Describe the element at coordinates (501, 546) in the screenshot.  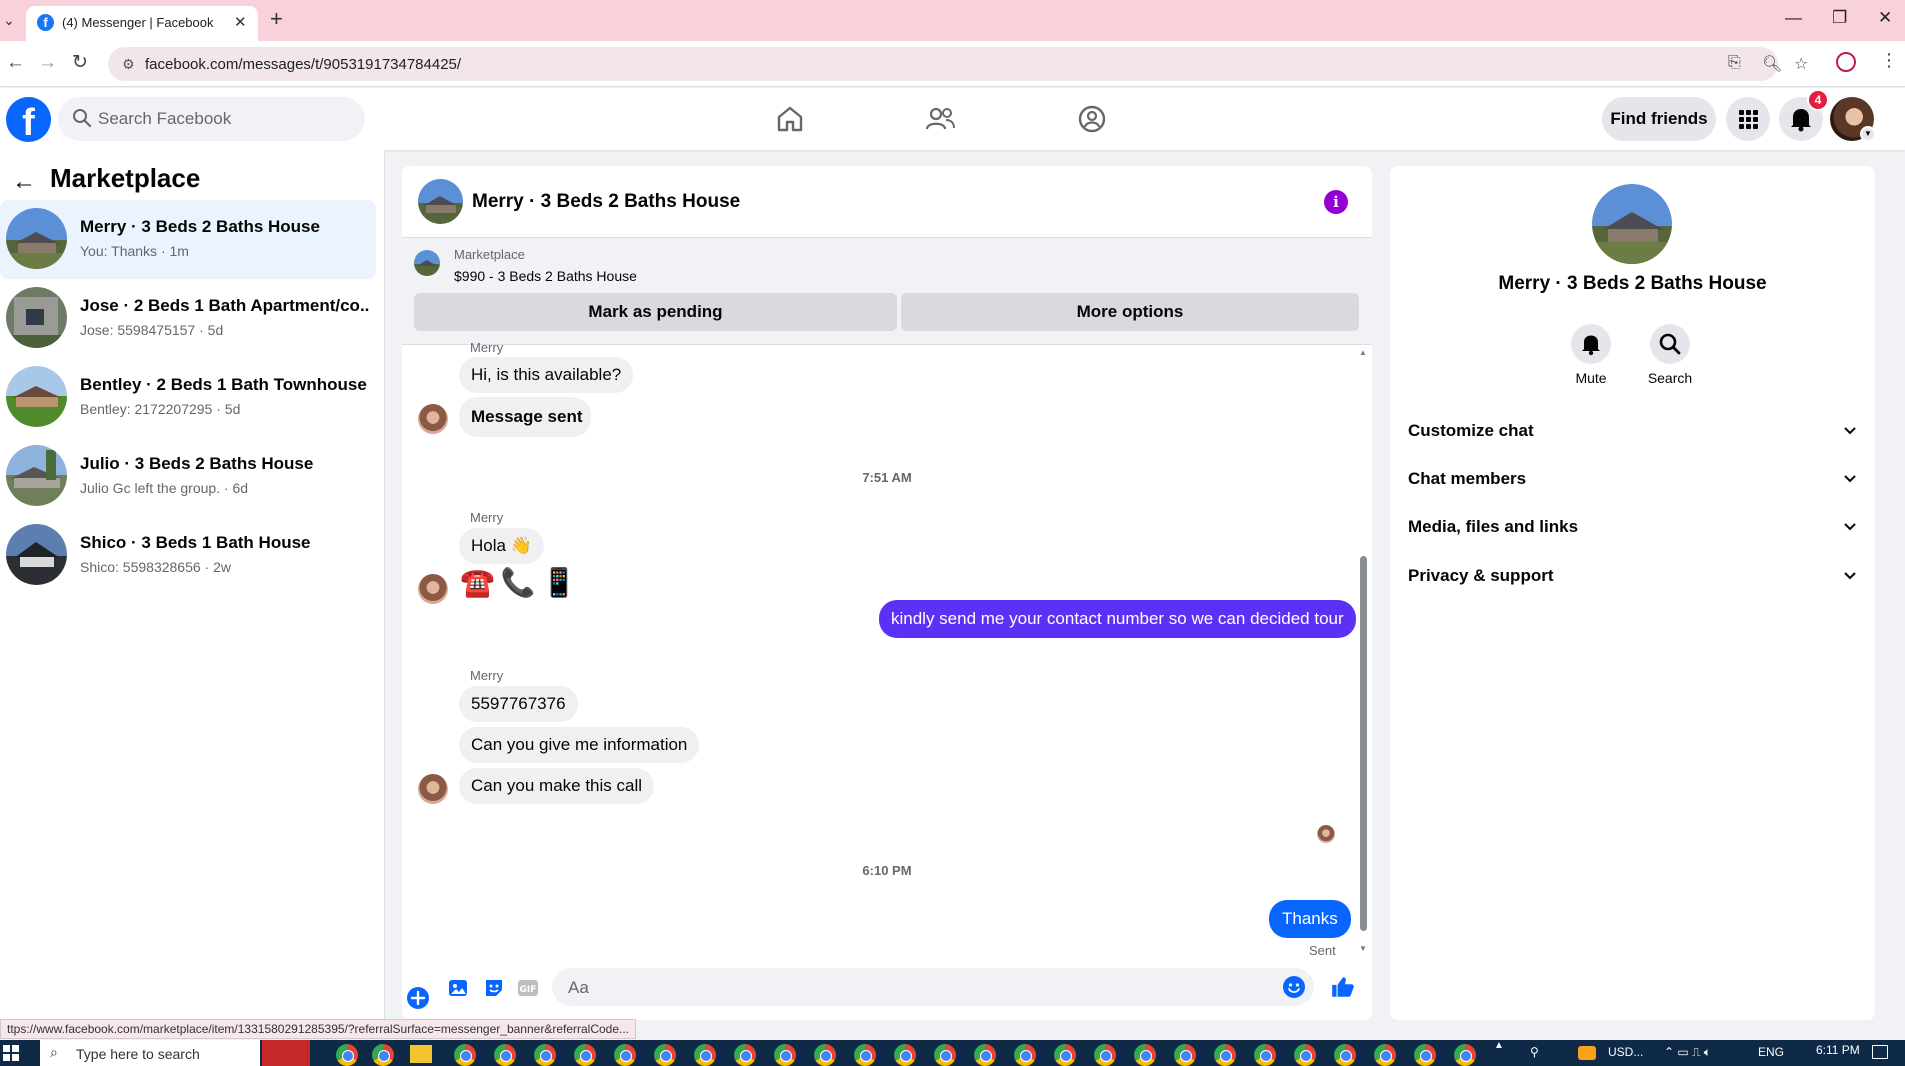
I see `incoming-message: Hola 👋` at that location.